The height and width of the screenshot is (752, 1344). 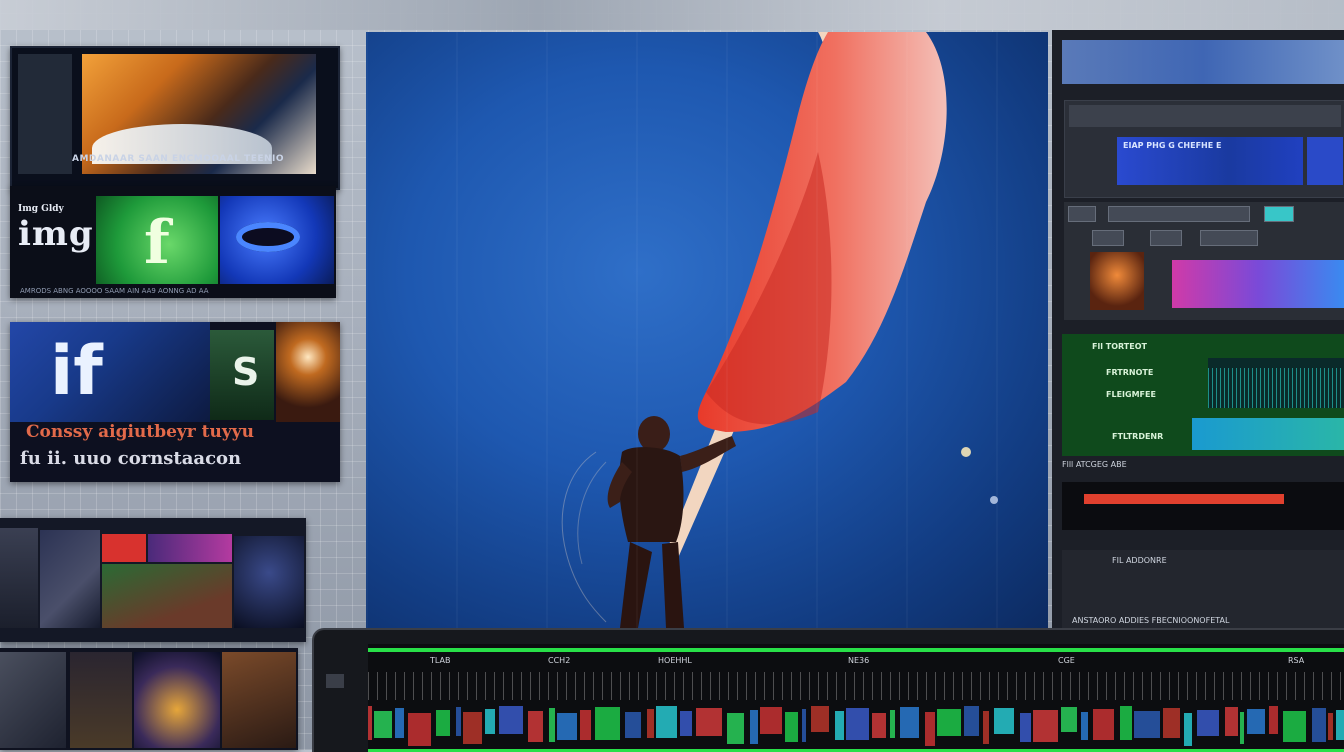 What do you see at coordinates (242, 375) in the screenshot?
I see `tile-s: S` at bounding box center [242, 375].